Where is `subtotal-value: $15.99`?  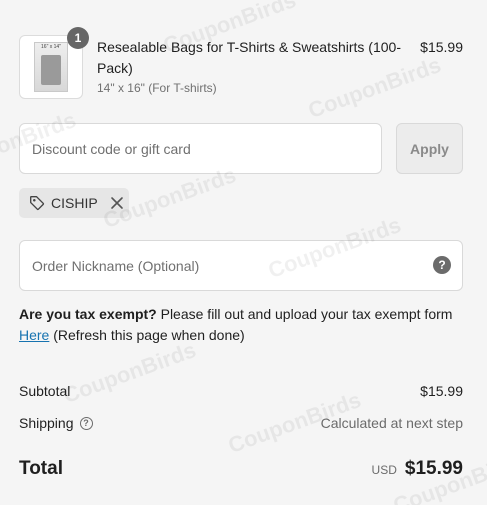 subtotal-value: $15.99 is located at coordinates (441, 391).